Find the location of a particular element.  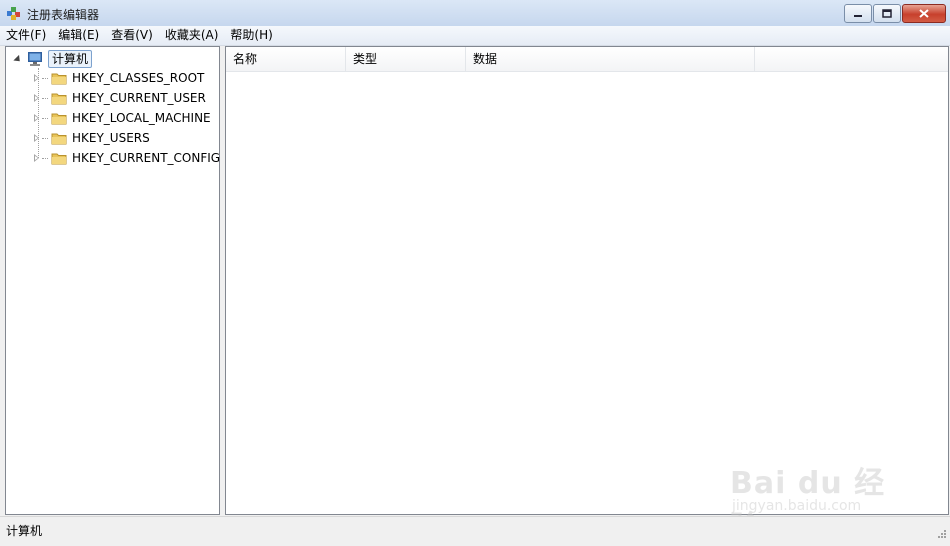

column-header-name: 名称 is located at coordinates (286, 59).